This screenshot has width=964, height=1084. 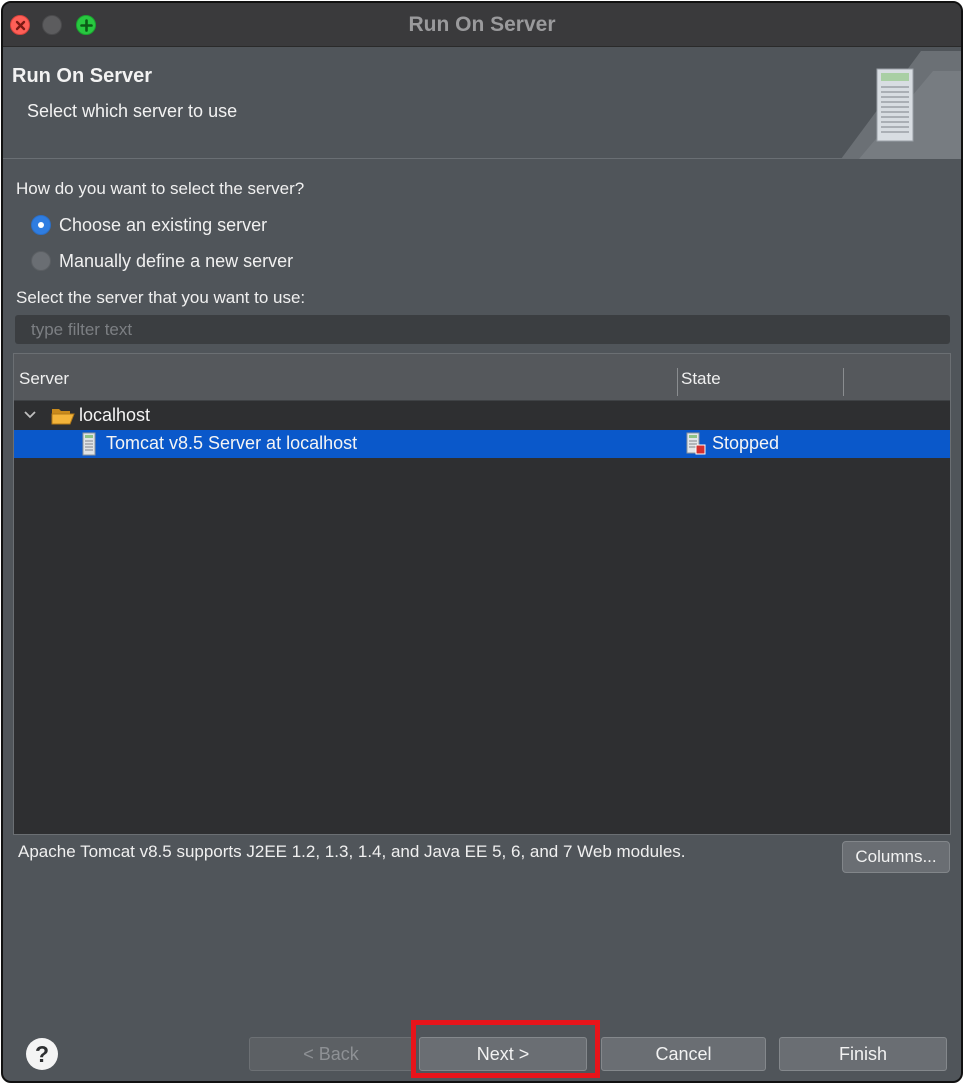 What do you see at coordinates (482, 329) in the screenshot?
I see `filter-input` at bounding box center [482, 329].